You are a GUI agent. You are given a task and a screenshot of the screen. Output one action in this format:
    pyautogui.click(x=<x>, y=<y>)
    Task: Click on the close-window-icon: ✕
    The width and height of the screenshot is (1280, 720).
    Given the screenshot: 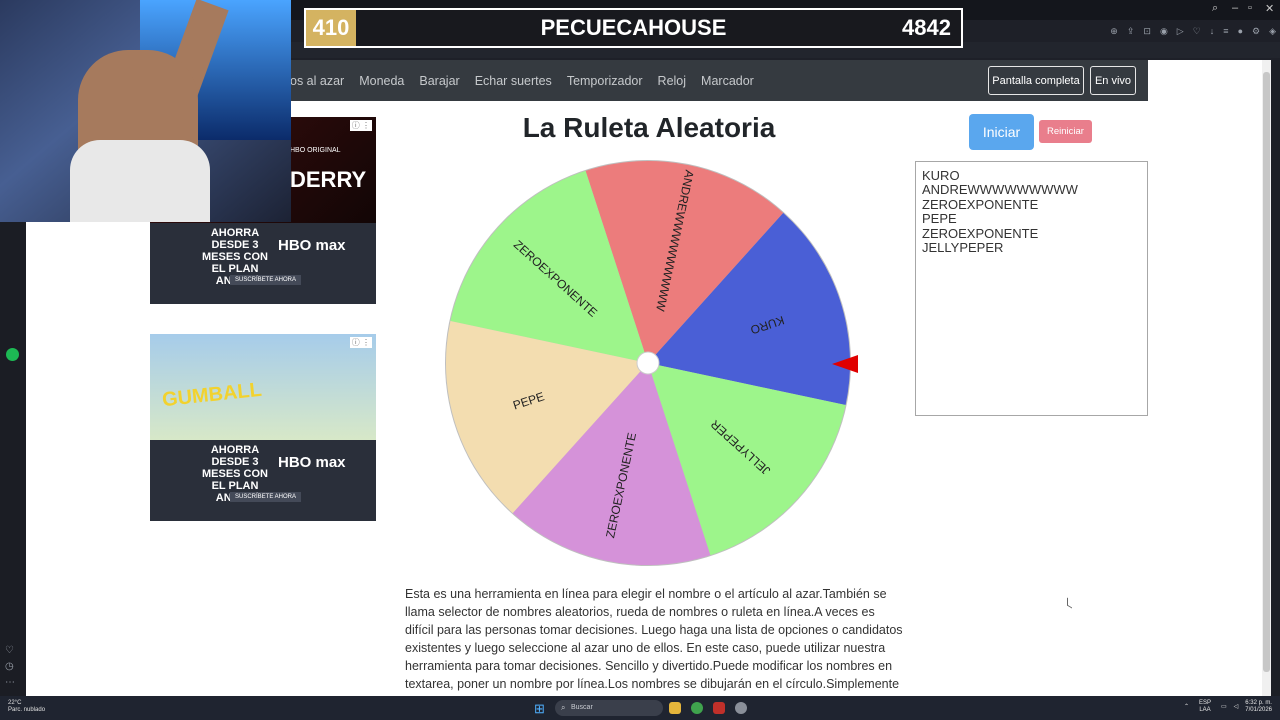 What is the action you would take?
    pyautogui.click(x=1269, y=8)
    